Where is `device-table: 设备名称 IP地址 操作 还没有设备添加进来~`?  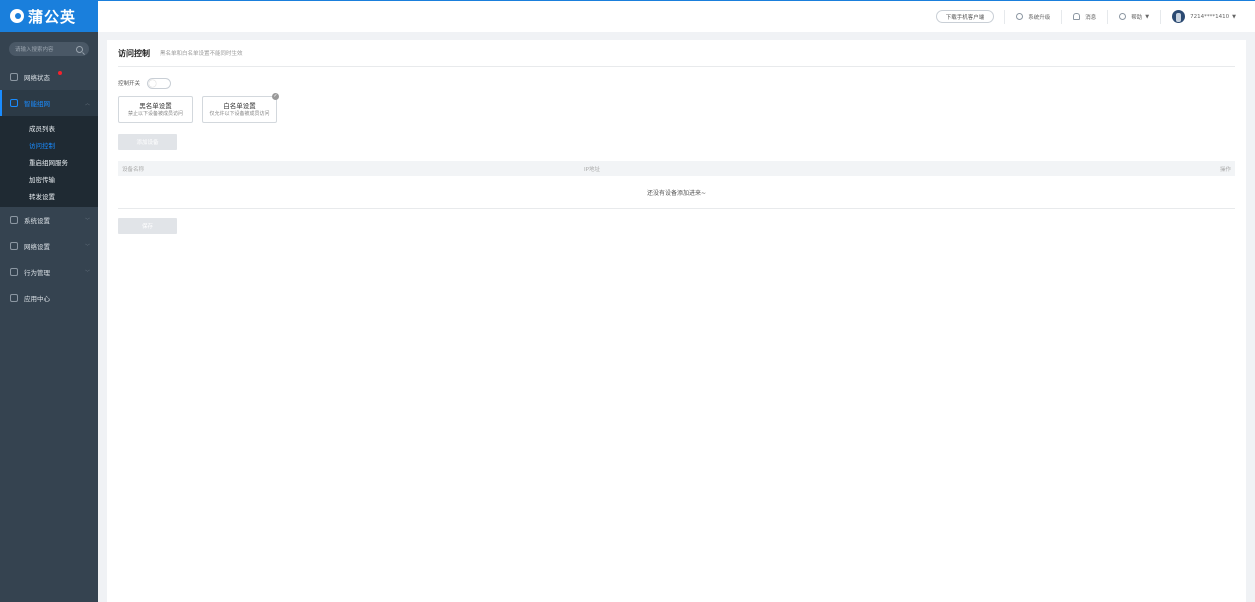 device-table: 设备名称 IP地址 操作 还没有设备添加进来~ is located at coordinates (676, 185).